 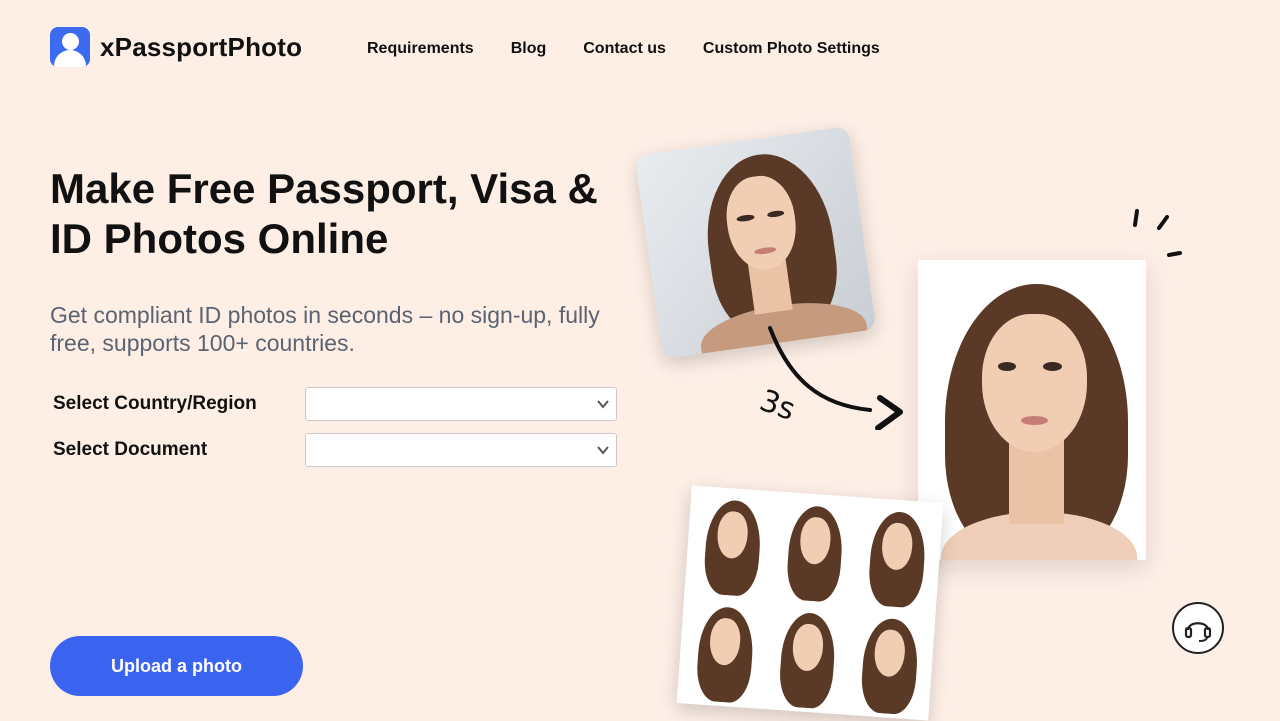 What do you see at coordinates (1157, 233) in the screenshot?
I see `sparkle-icon` at bounding box center [1157, 233].